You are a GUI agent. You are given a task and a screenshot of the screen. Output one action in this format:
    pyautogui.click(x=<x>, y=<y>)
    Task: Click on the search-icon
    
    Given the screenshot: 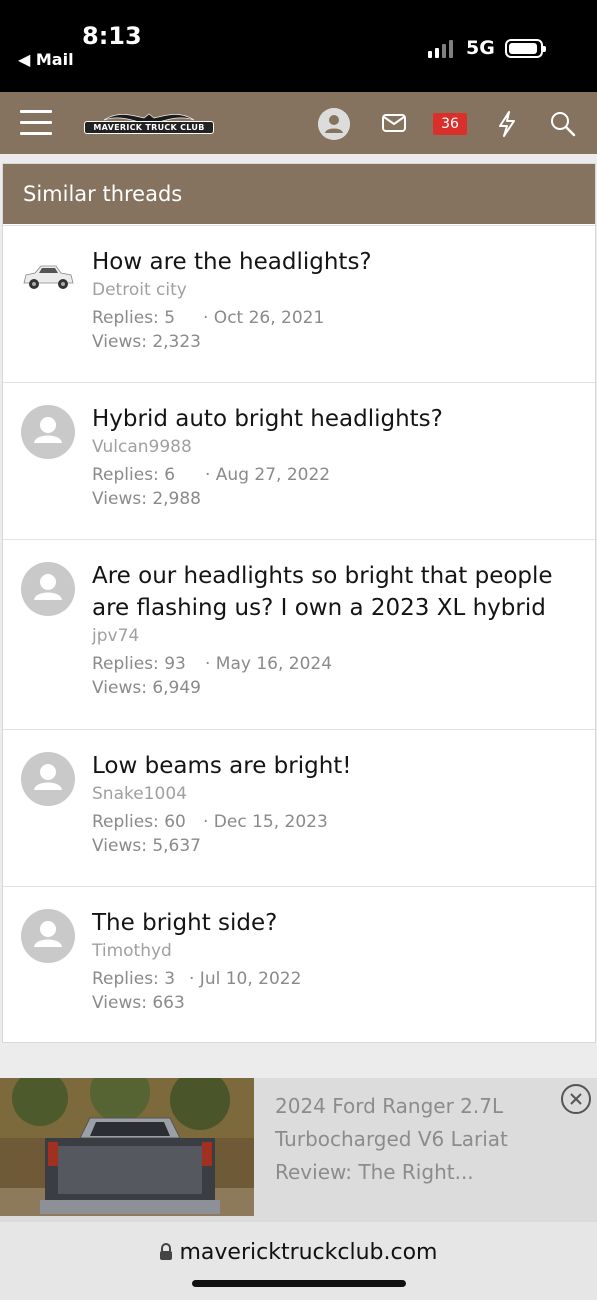 What is the action you would take?
    pyautogui.click(x=563, y=124)
    